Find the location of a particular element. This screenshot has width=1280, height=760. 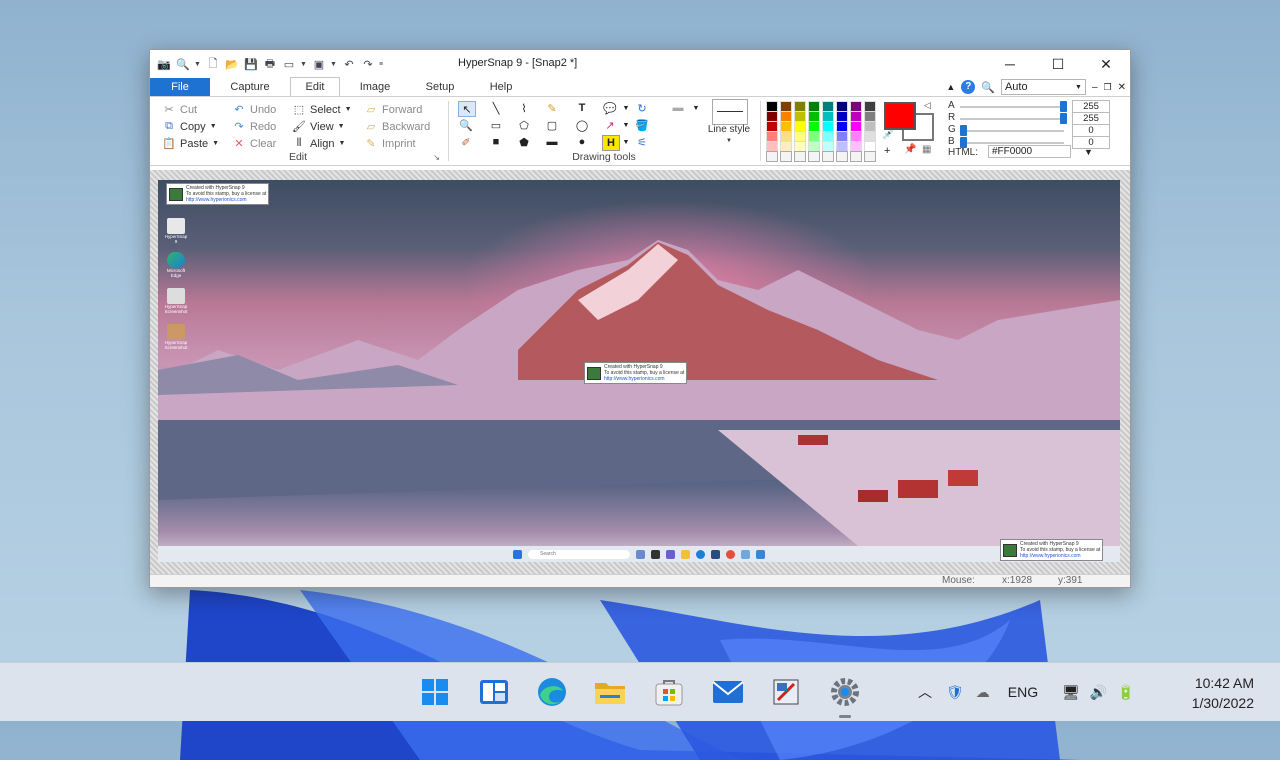

volume-icon: 🔊 is located at coordinates (1098, 692).